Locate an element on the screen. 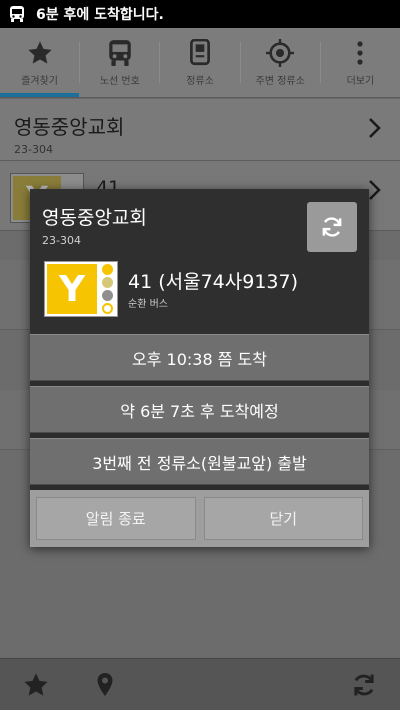 The image size is (400, 710). location-target-icon is located at coordinates (280, 53).